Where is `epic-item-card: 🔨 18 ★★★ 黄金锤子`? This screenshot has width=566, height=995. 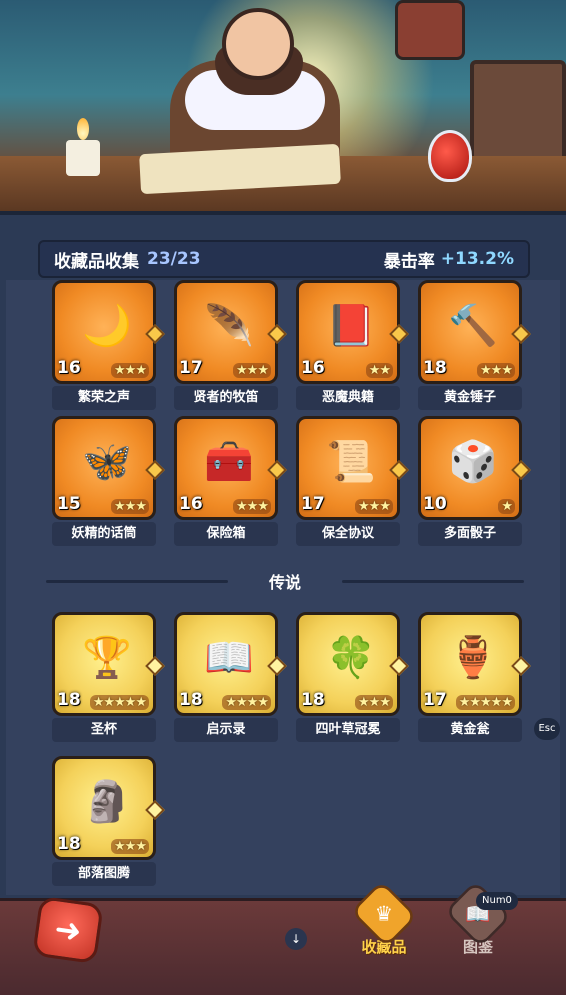 epic-item-card: 🔨 18 ★★★ 黄金锤子 is located at coordinates (474, 345).